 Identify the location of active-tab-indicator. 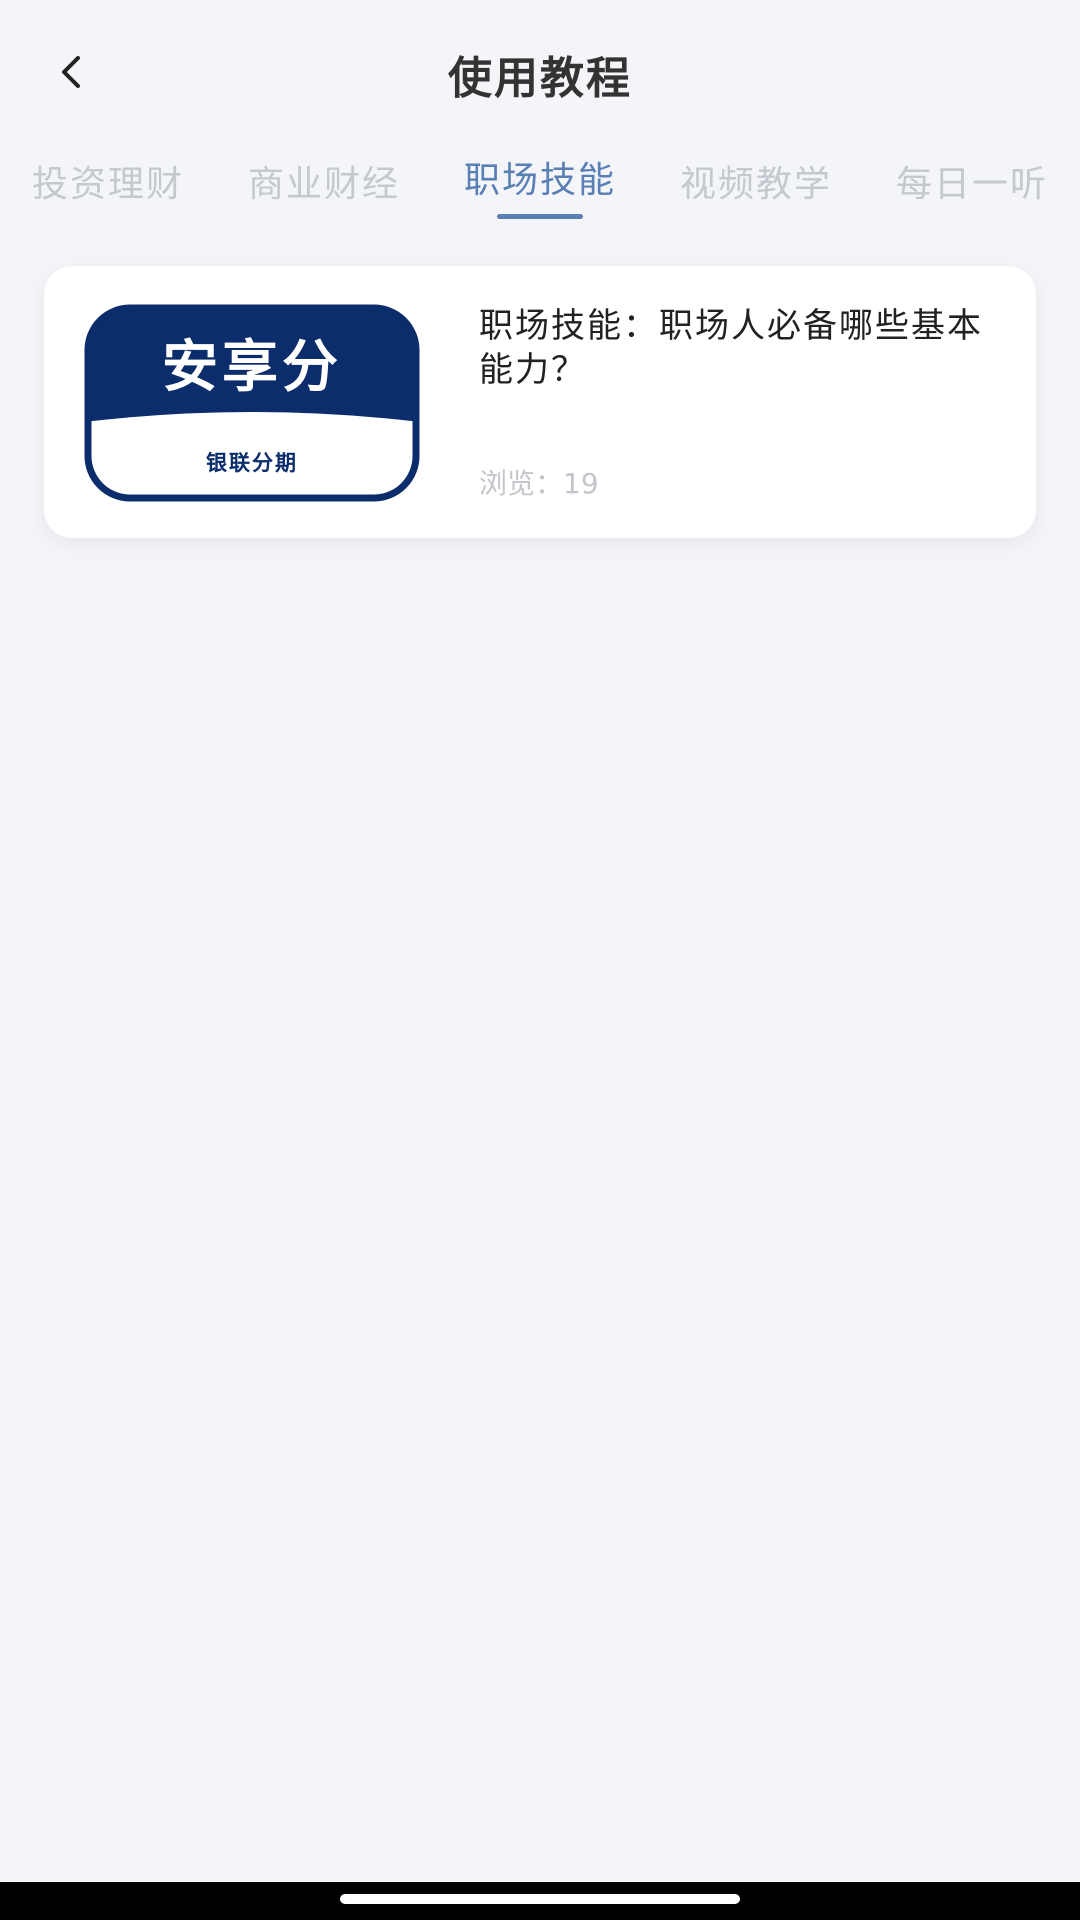
(540, 216).